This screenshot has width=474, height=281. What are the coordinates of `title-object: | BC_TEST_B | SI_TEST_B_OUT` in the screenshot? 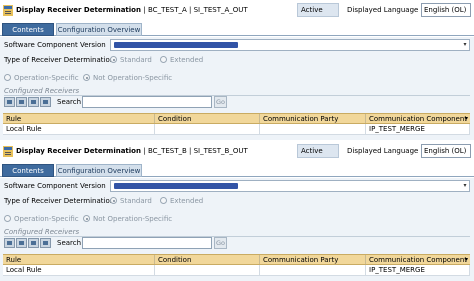 It's located at (195, 151).